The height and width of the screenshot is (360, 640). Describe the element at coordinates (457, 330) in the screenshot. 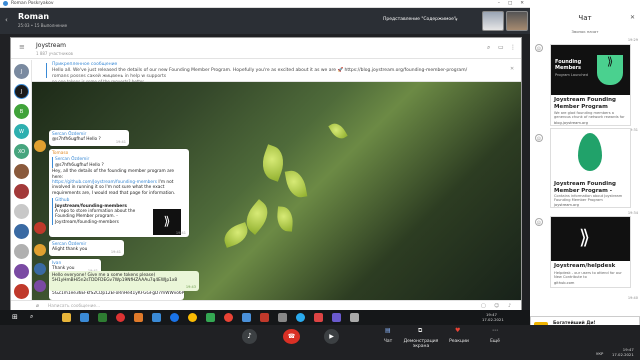

I see `heart-icon: ♥` at that location.